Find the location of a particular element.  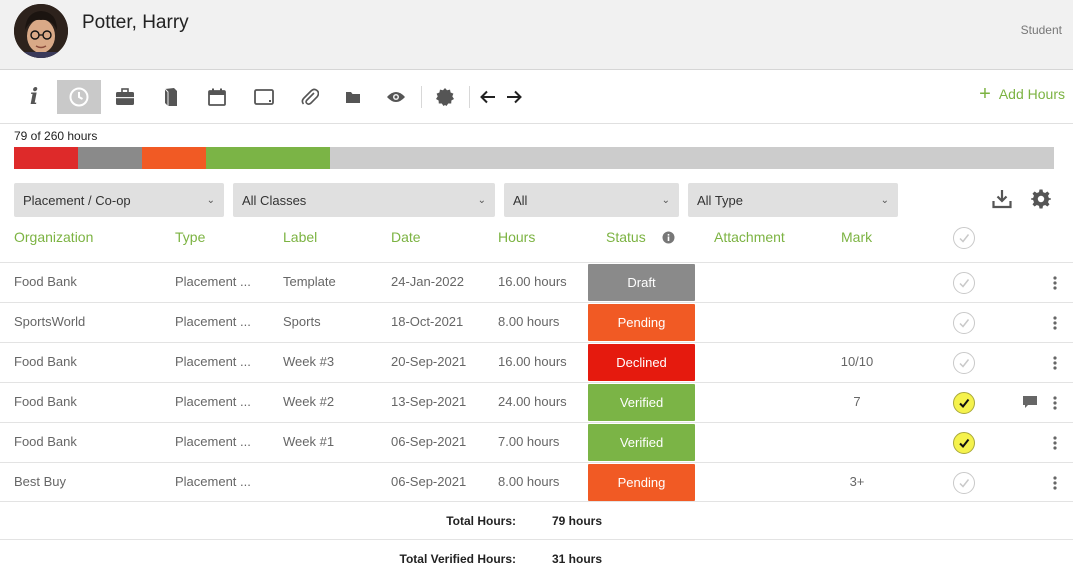

total-verified-hours-value: 31 hours is located at coordinates (577, 559).